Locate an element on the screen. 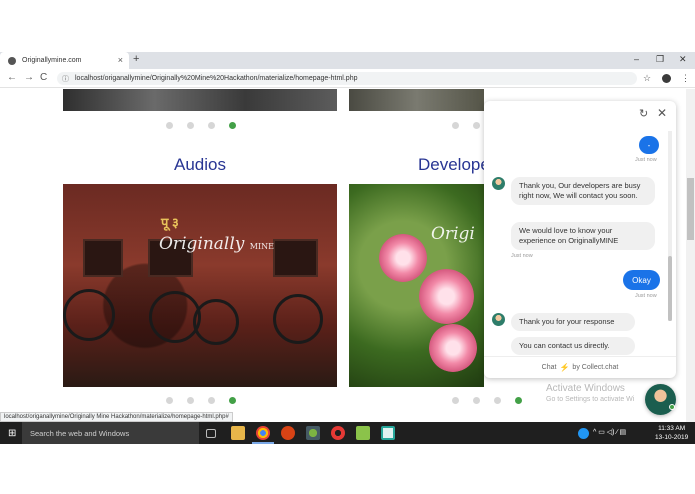  page-scrollbar is located at coordinates (690, 255).